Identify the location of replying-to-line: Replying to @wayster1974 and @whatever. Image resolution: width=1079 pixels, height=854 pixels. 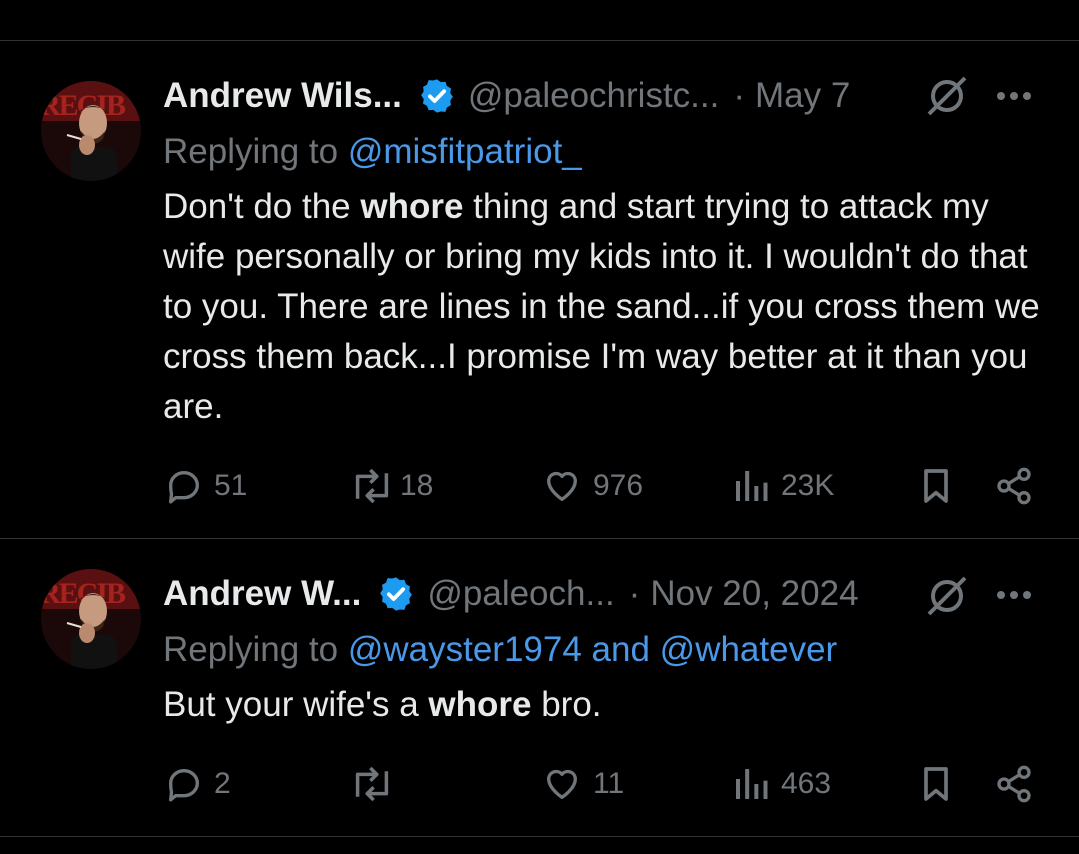
(500, 650).